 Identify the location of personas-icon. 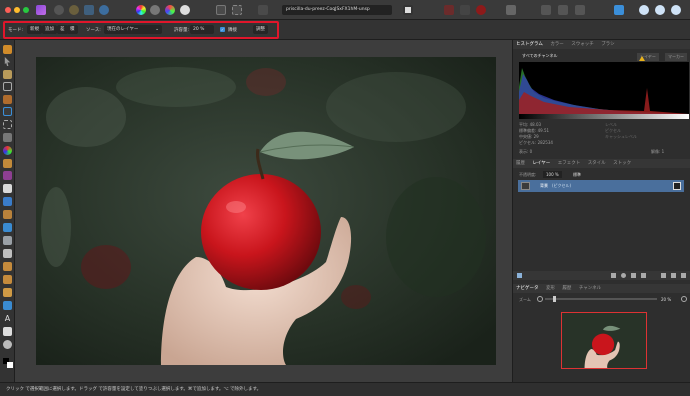
(619, 10).